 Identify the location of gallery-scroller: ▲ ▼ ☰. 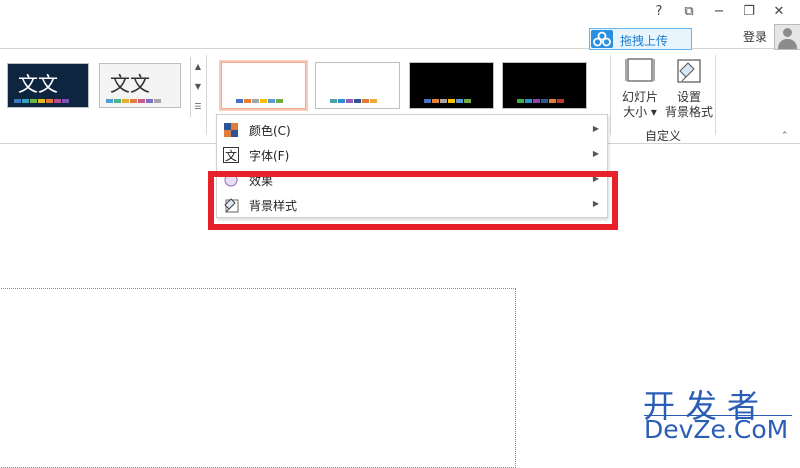
(197, 87).